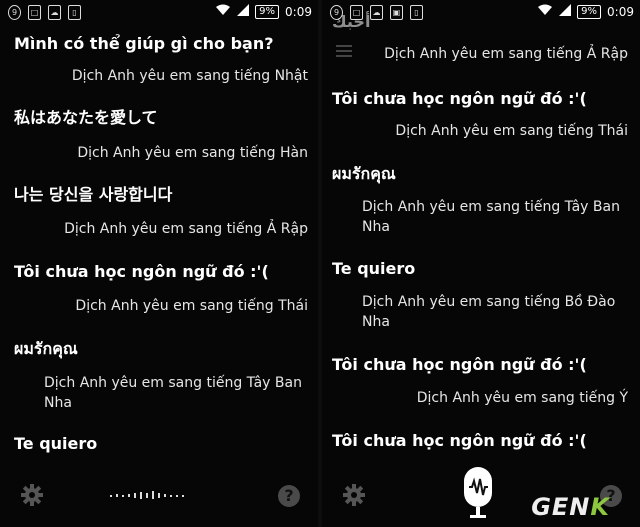  Describe the element at coordinates (396, 12) in the screenshot. I see `image-icon: ▣` at that location.